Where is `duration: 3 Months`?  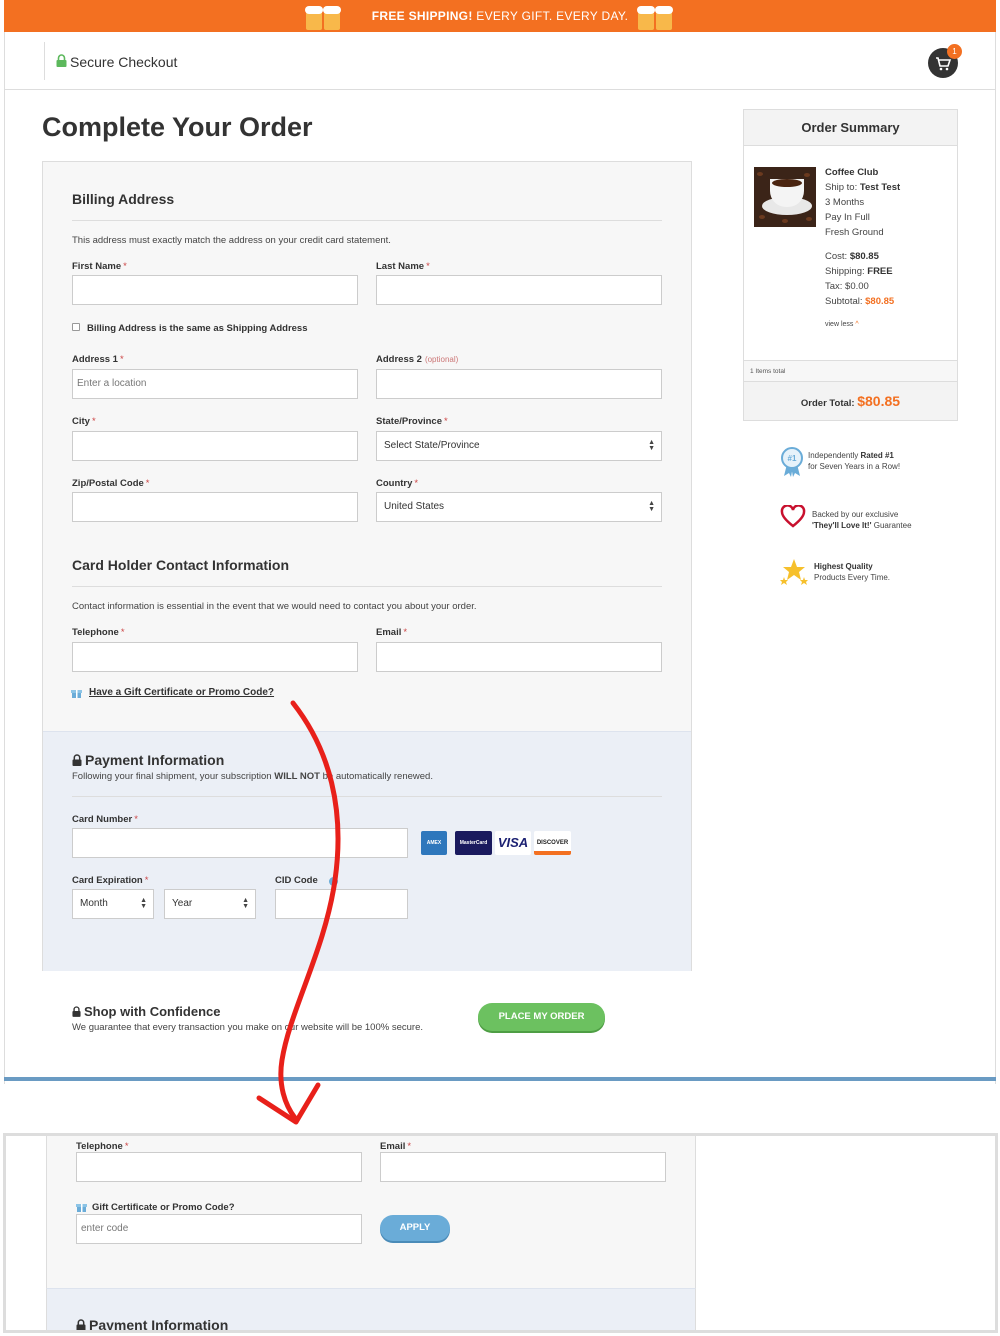
duration: 3 Months is located at coordinates (845, 202).